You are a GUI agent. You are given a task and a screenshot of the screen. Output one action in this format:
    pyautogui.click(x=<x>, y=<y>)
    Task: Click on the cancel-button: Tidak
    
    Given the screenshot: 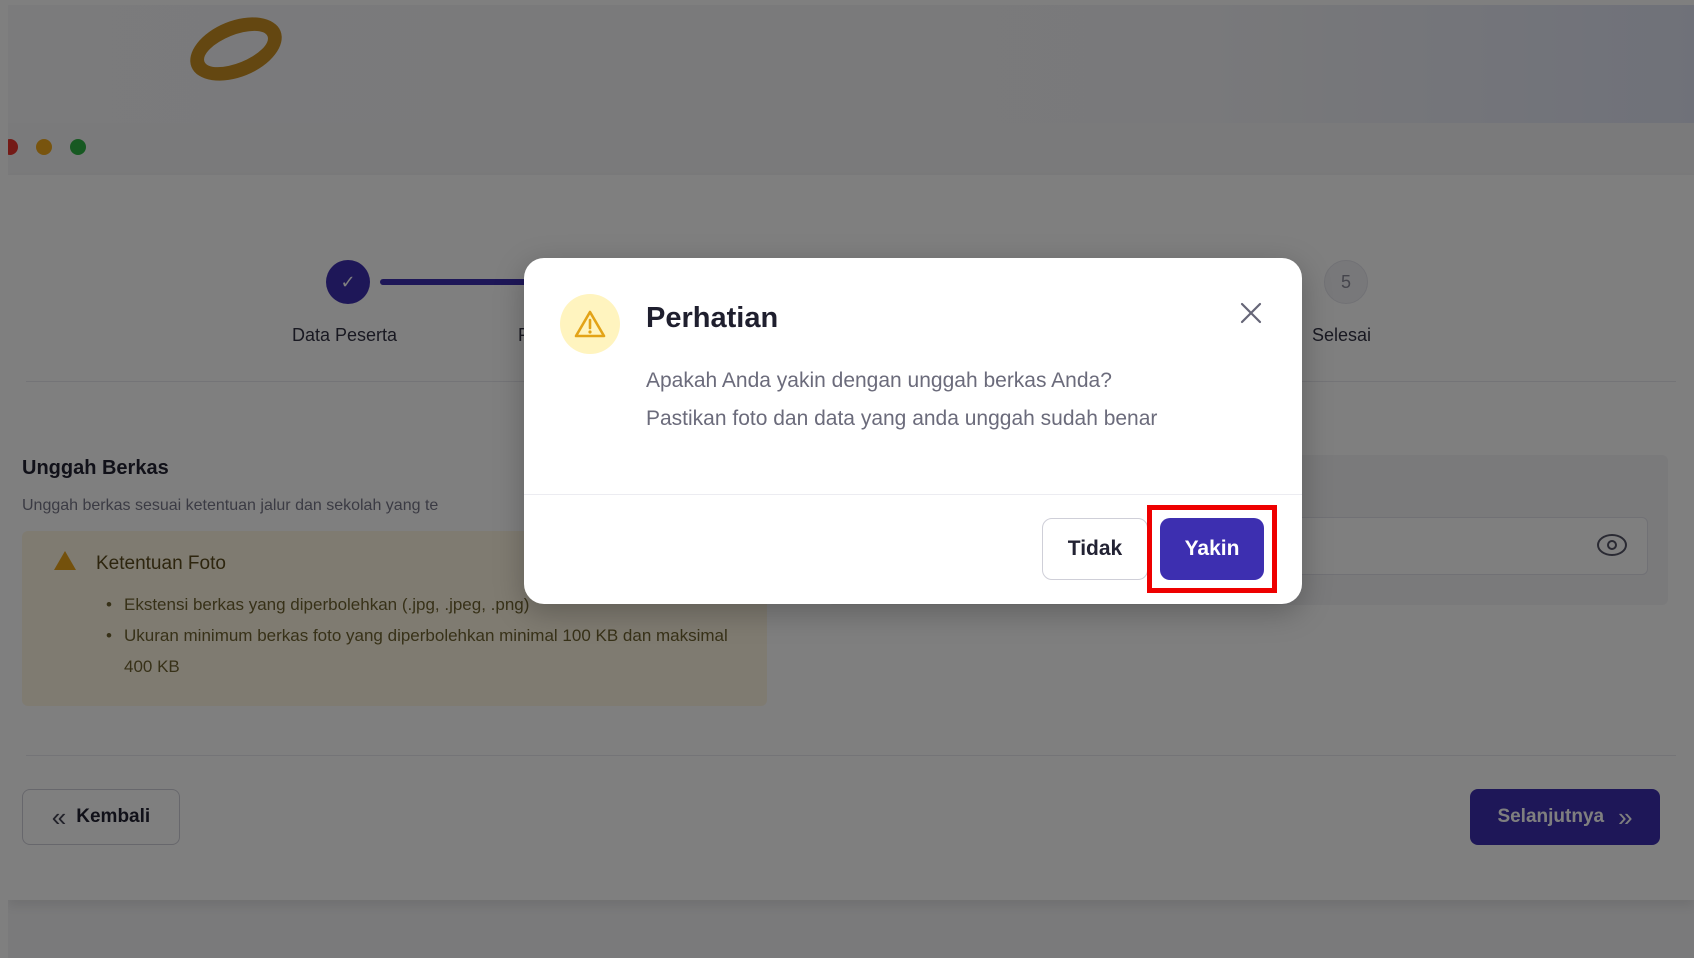 What is the action you would take?
    pyautogui.click(x=1095, y=549)
    